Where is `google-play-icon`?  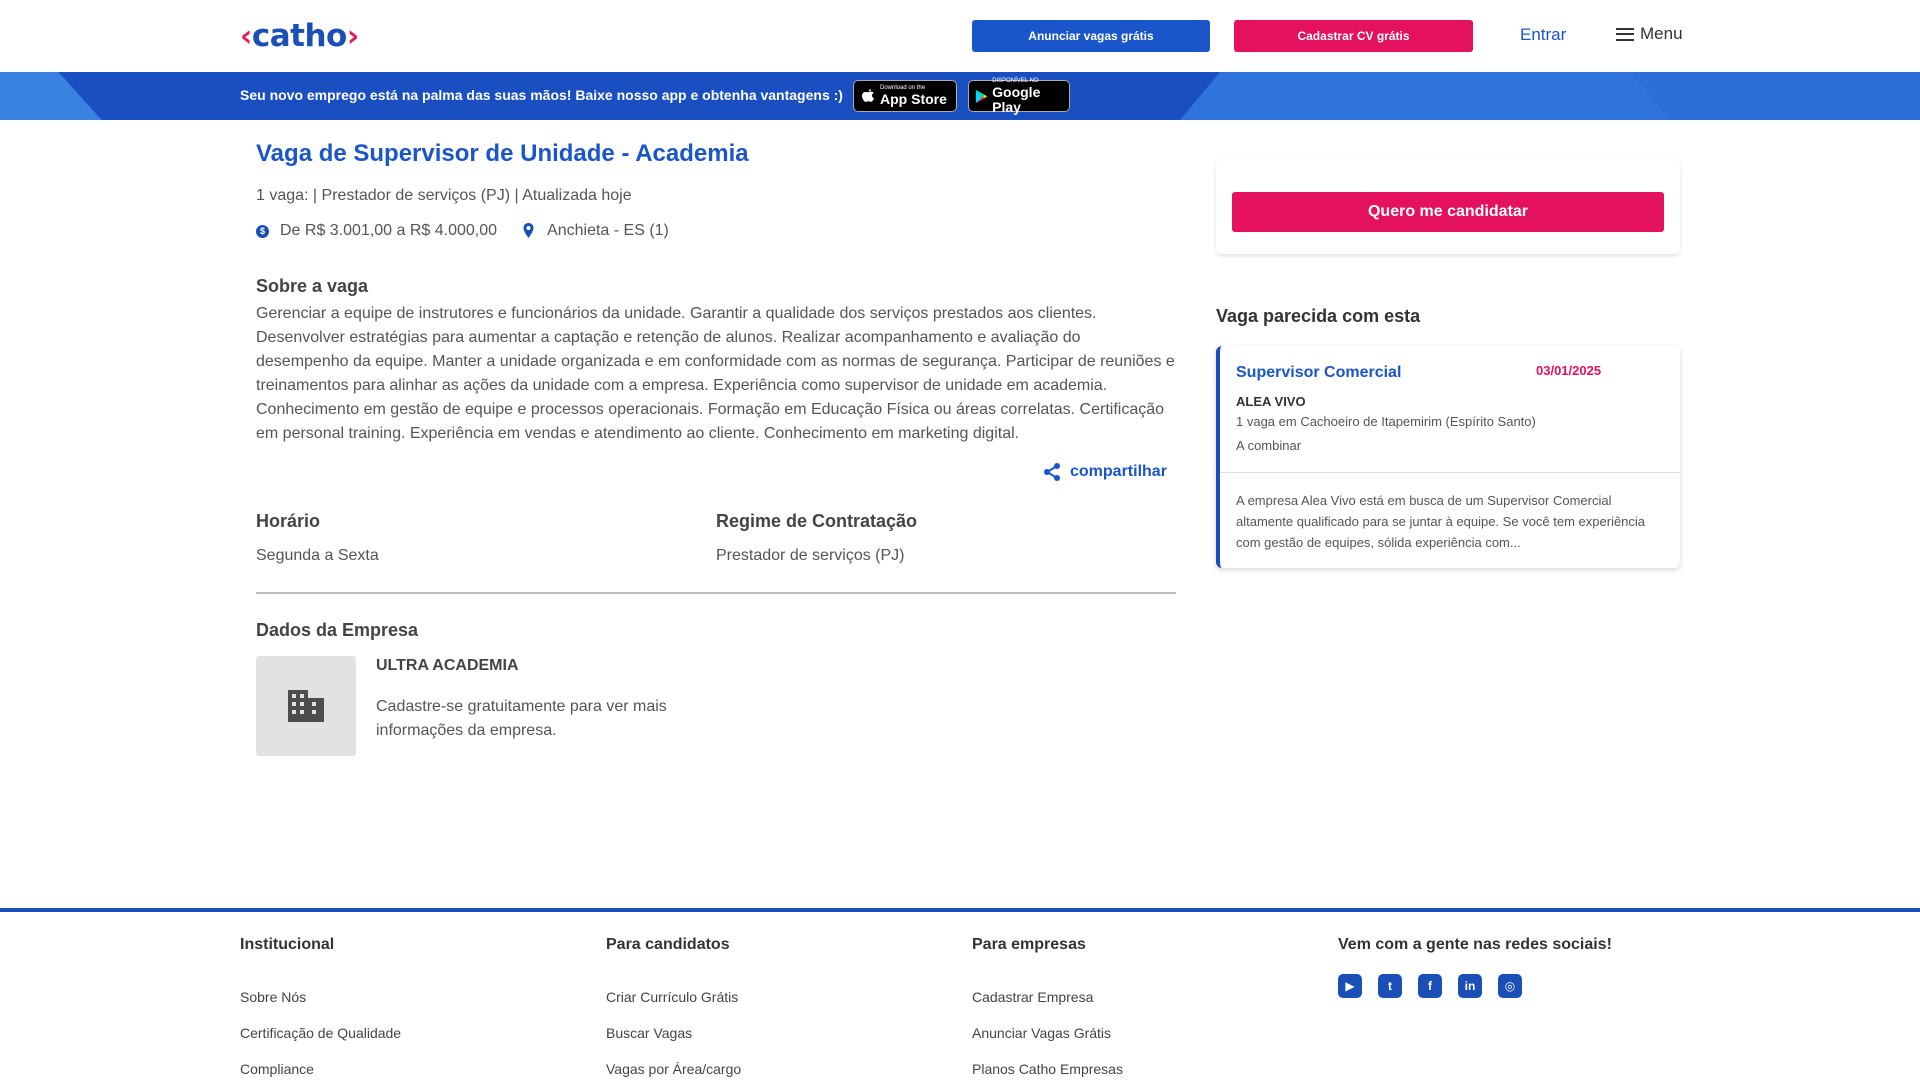
google-play-icon is located at coordinates (981, 96).